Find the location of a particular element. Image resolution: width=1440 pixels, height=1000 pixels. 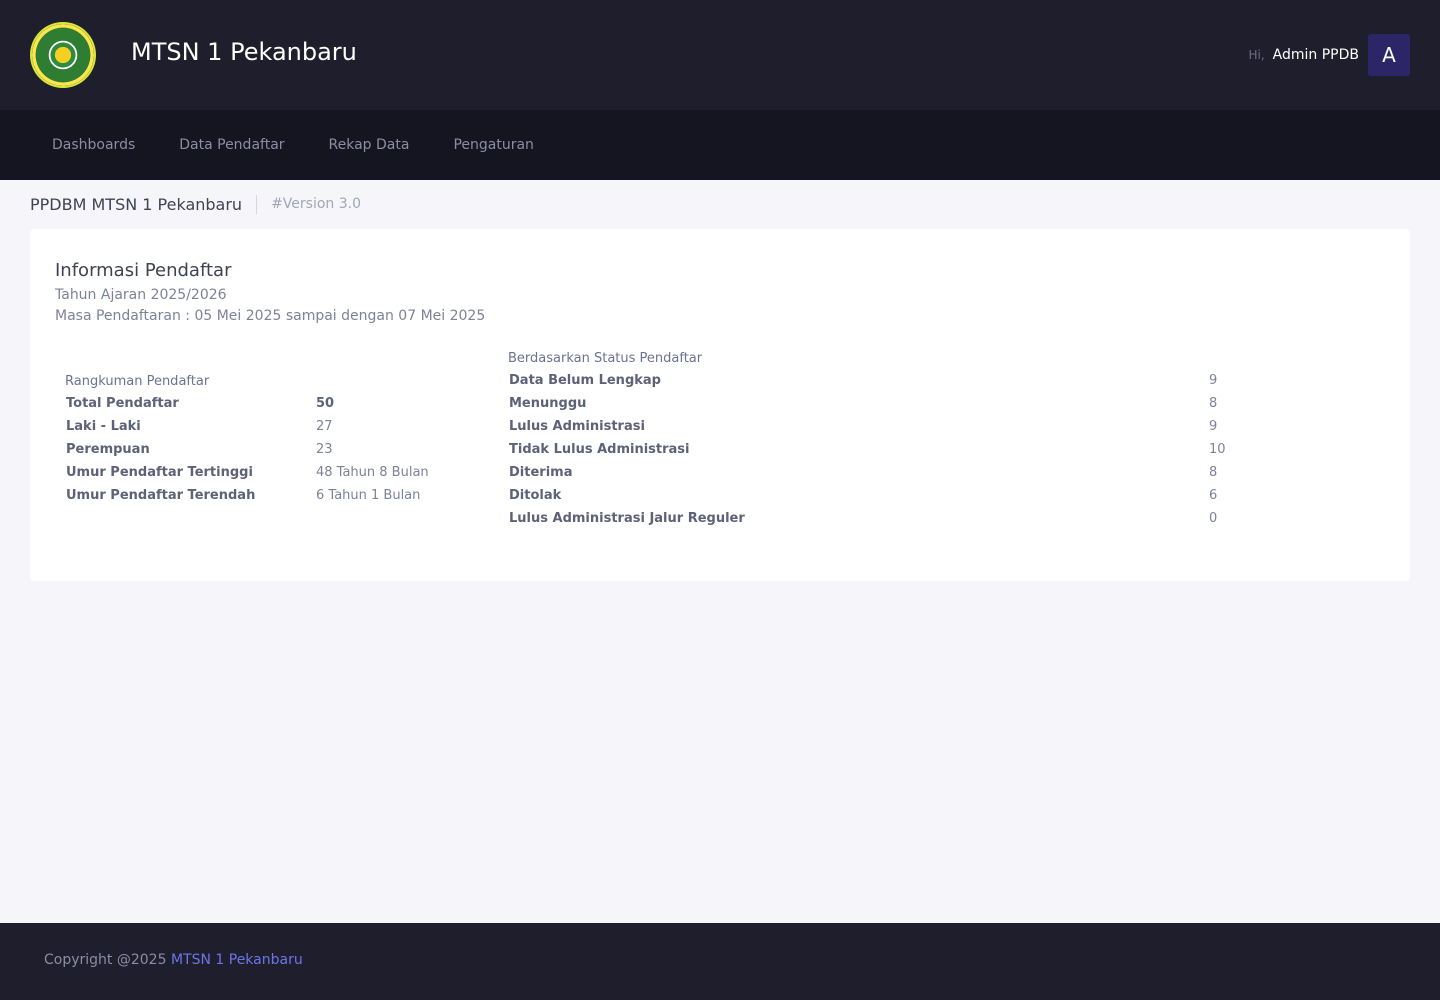

status-heading: Berdasarkan Status Pendaftar is located at coordinates (605, 358).